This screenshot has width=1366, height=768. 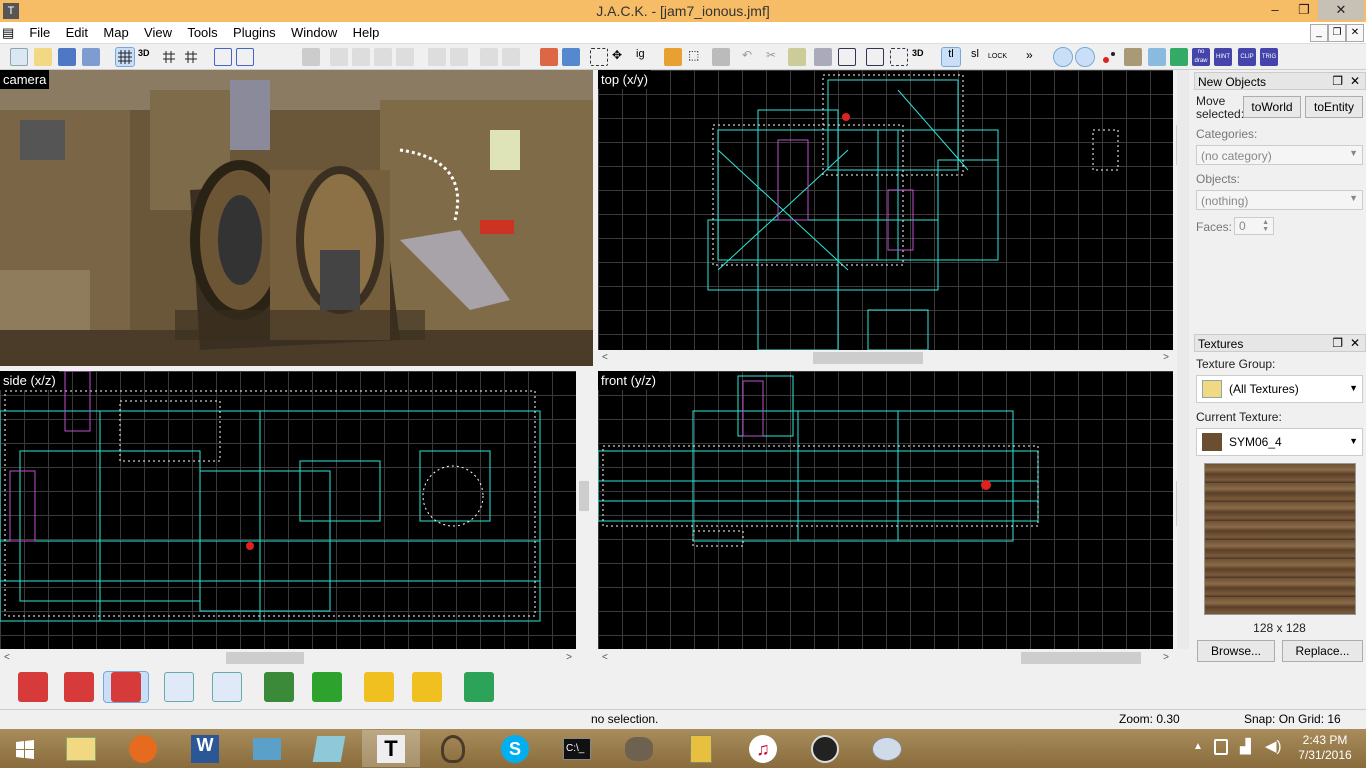 What do you see at coordinates (673, 57) in the screenshot?
I see `paste-special-icon` at bounding box center [673, 57].